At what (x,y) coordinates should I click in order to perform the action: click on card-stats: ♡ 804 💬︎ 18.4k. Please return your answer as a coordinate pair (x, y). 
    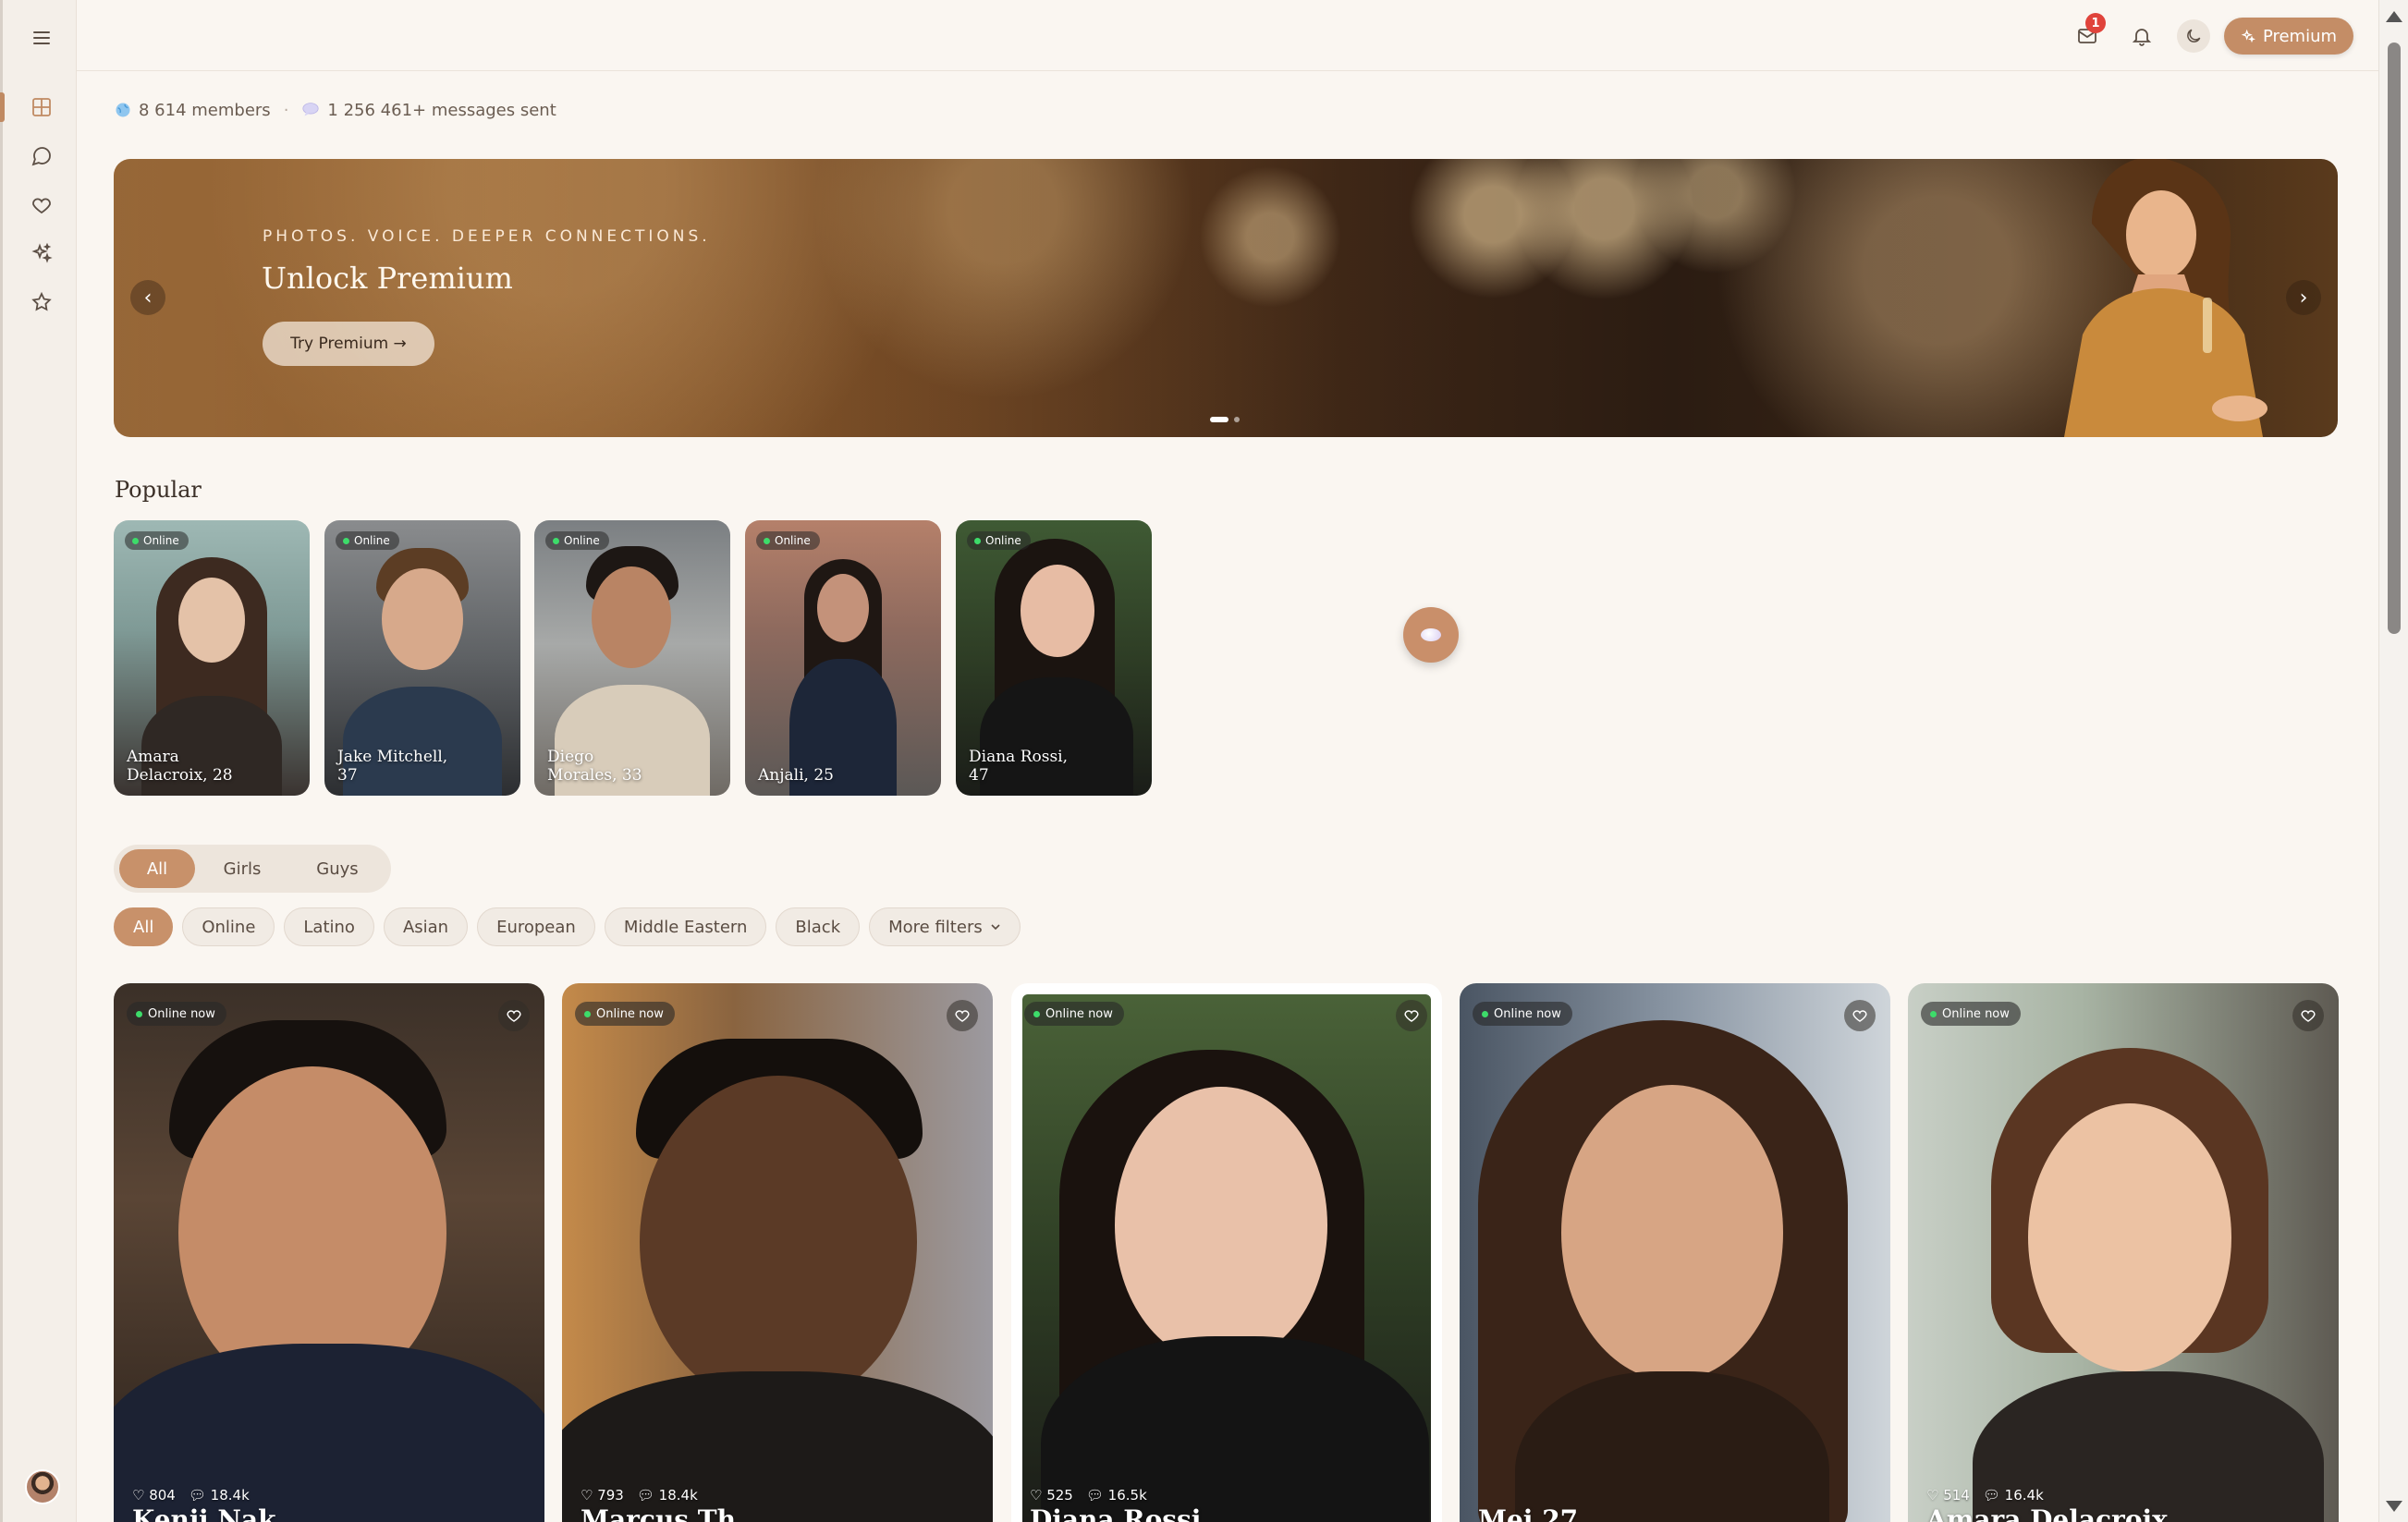
    Looking at the image, I should click on (191, 1495).